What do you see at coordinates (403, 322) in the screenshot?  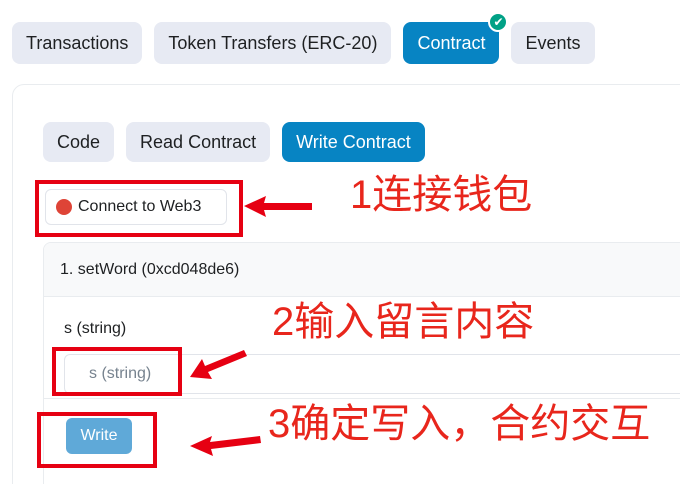 I see `annotation-step2: 2输入留言内容` at bounding box center [403, 322].